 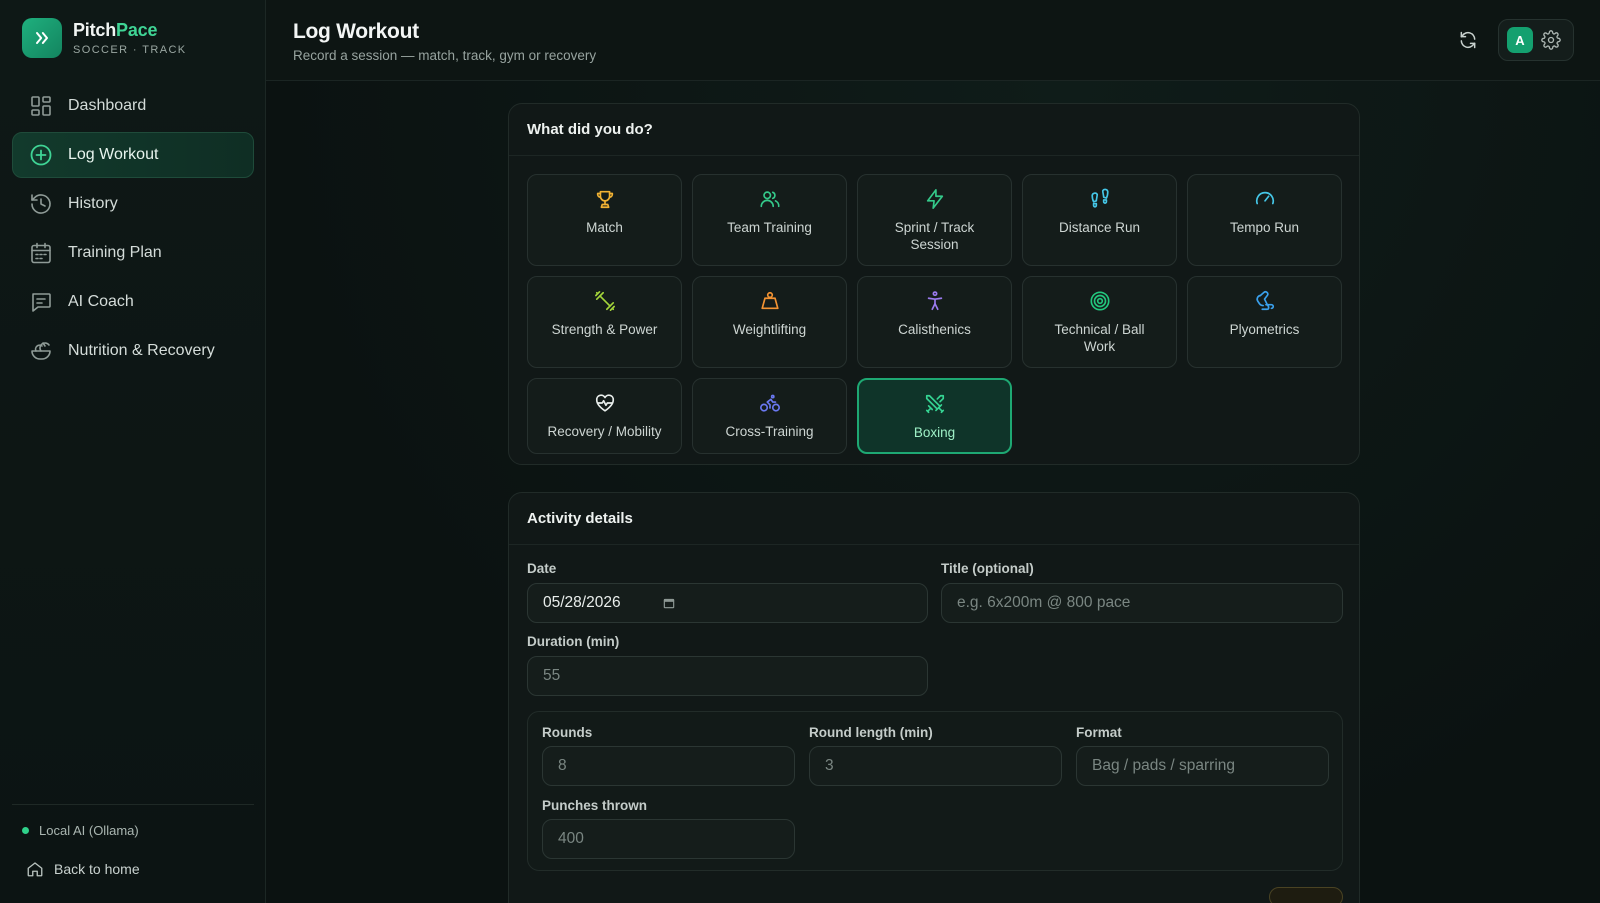 I want to click on brand-subtitle: SOCCER · TRACK, so click(x=130, y=50).